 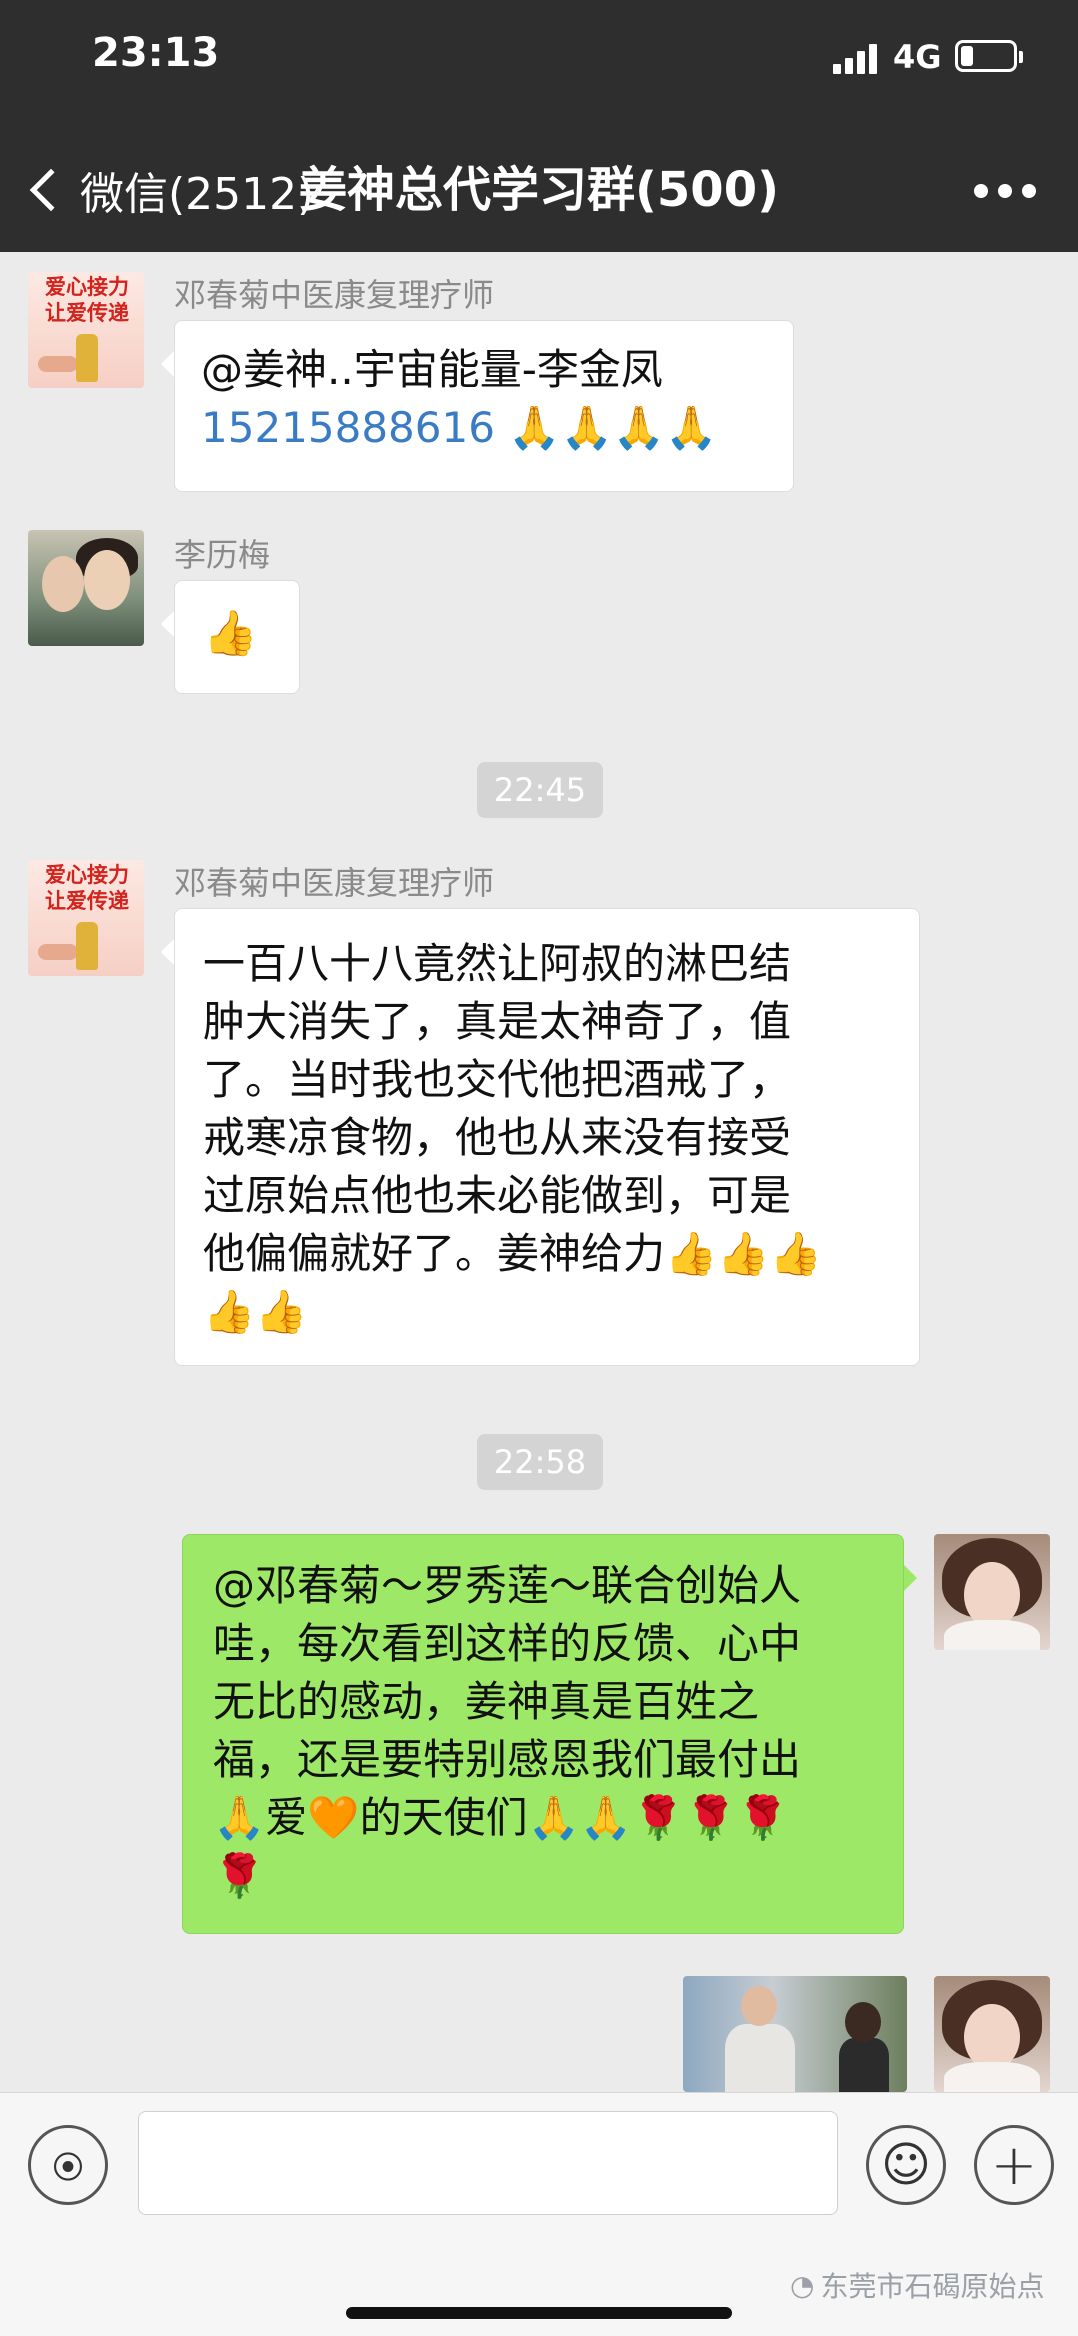 What do you see at coordinates (989, 56) in the screenshot?
I see `battery-icon` at bounding box center [989, 56].